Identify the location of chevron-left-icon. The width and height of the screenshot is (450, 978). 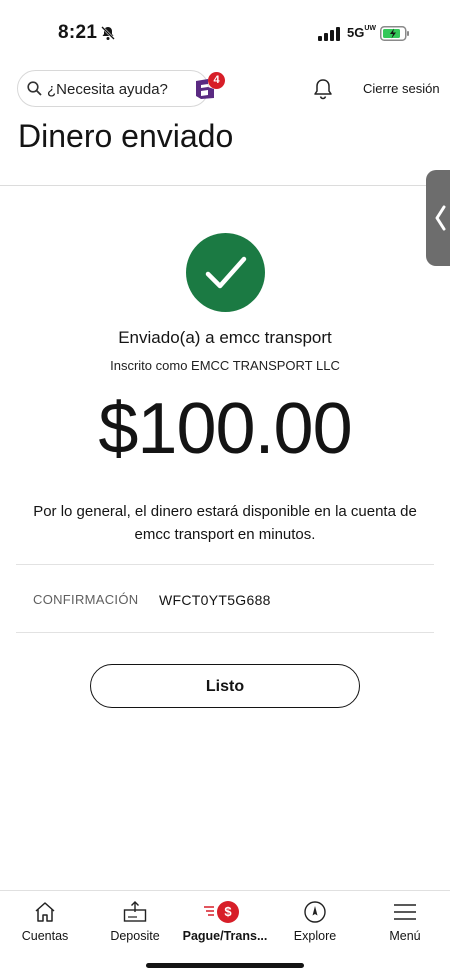
(440, 218).